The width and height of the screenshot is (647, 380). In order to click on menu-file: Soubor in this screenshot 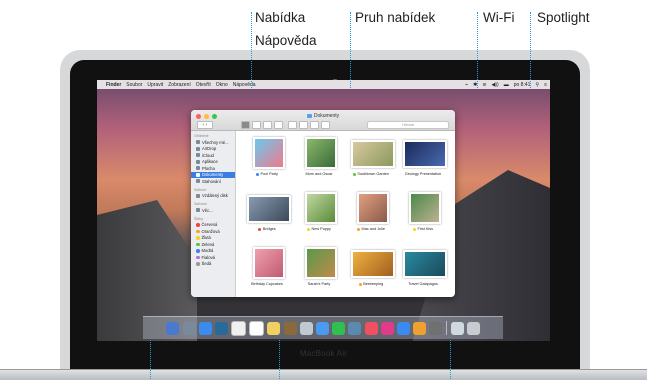, I will do `click(134, 85)`.